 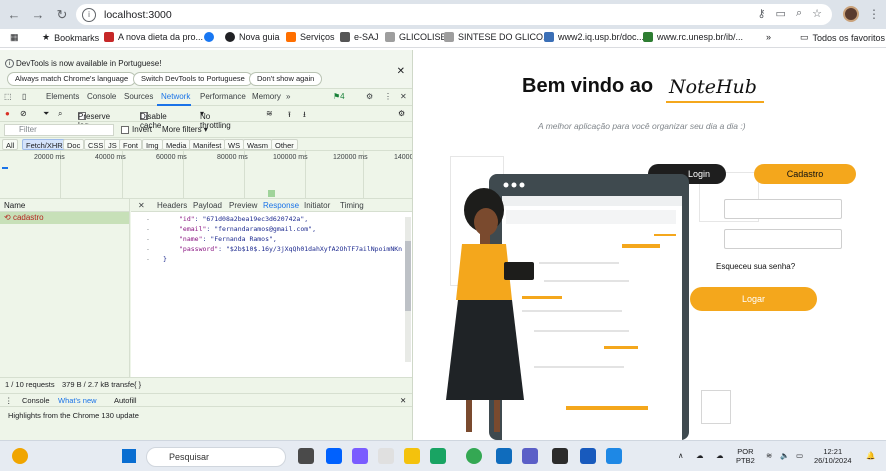 I want to click on kebab-menu-icon: ⋮, so click(x=388, y=96).